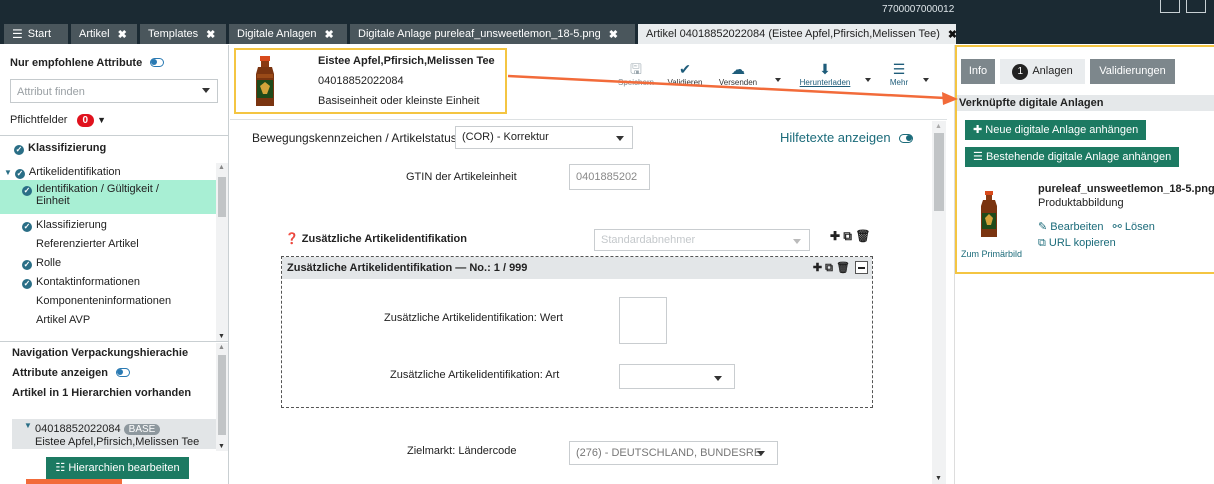  I want to click on hierarchy-scrollbar: ▲ ▼, so click(222, 397).